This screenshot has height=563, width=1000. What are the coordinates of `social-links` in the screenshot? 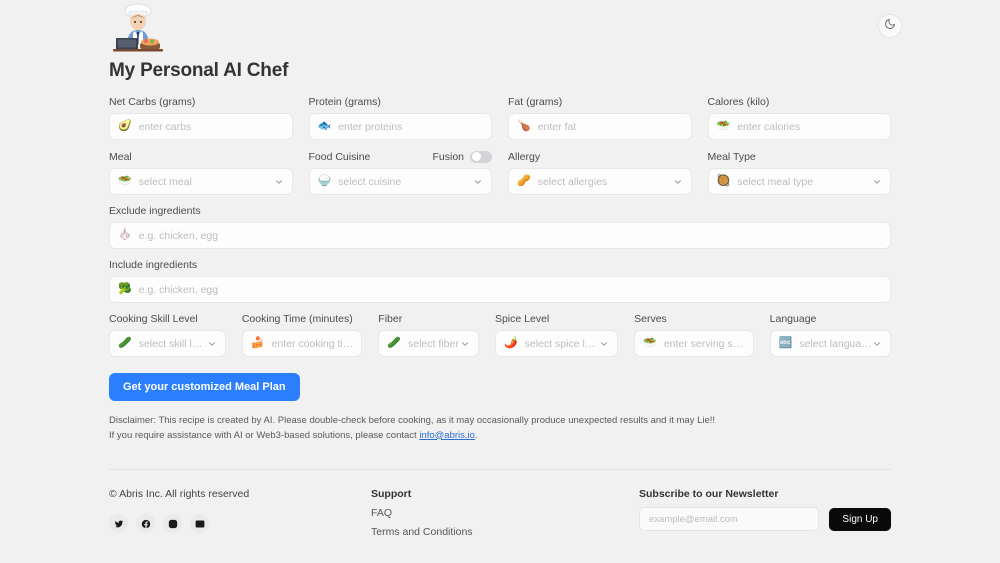 It's located at (240, 524).